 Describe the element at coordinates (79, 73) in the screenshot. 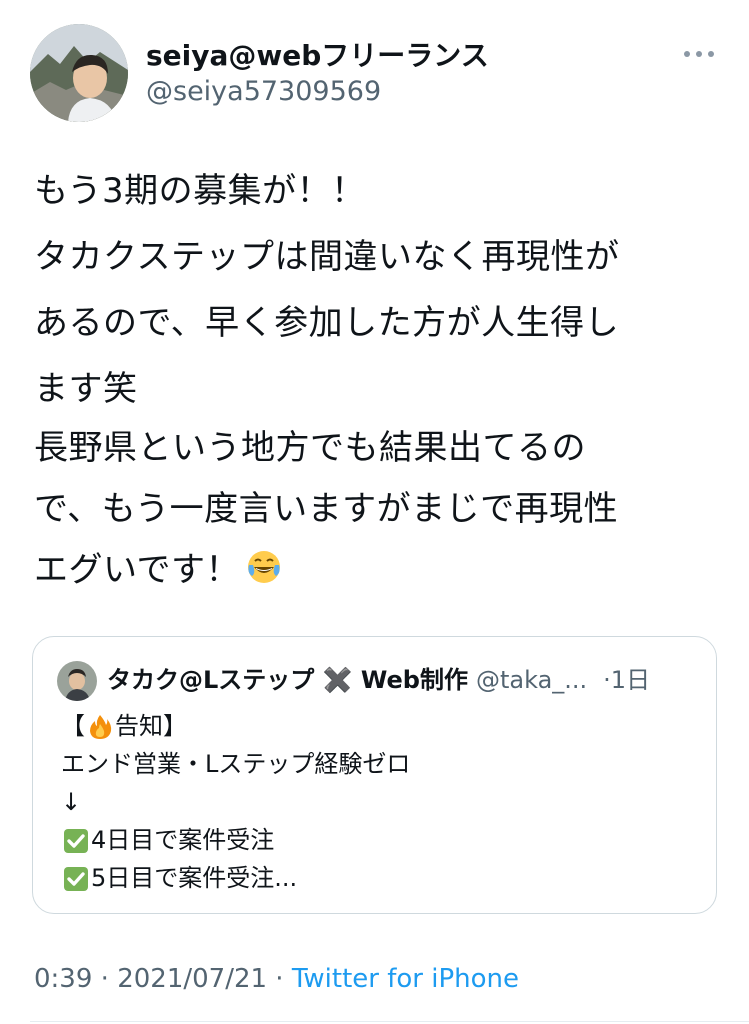

I see `author-avatar` at that location.